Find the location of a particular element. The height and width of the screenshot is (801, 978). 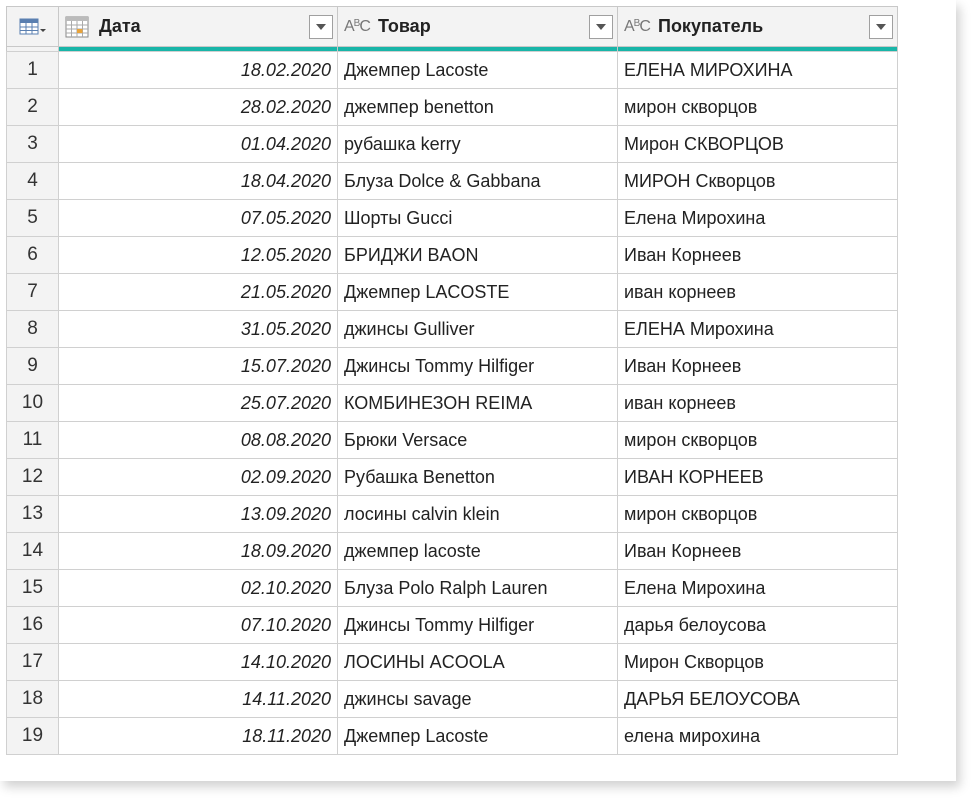

cell-date: 18.09.2020 is located at coordinates (198, 551).